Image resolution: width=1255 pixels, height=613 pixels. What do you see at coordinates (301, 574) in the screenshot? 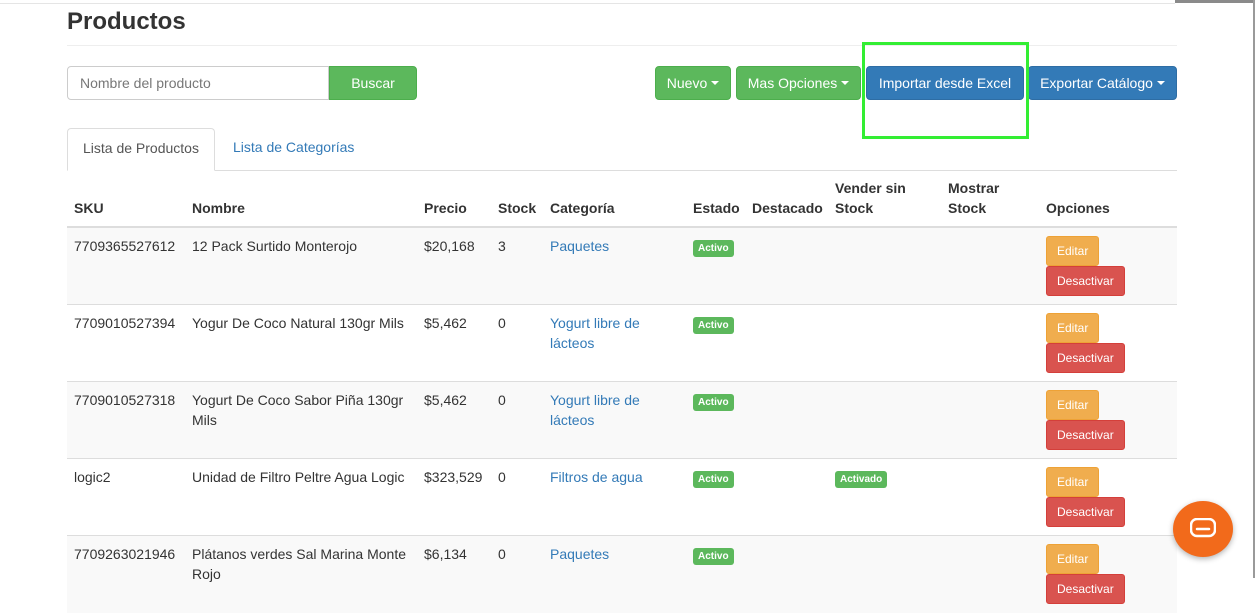
I see `cell-nombre: Plátanos verdes Sal Marina Monte Rojo` at bounding box center [301, 574].